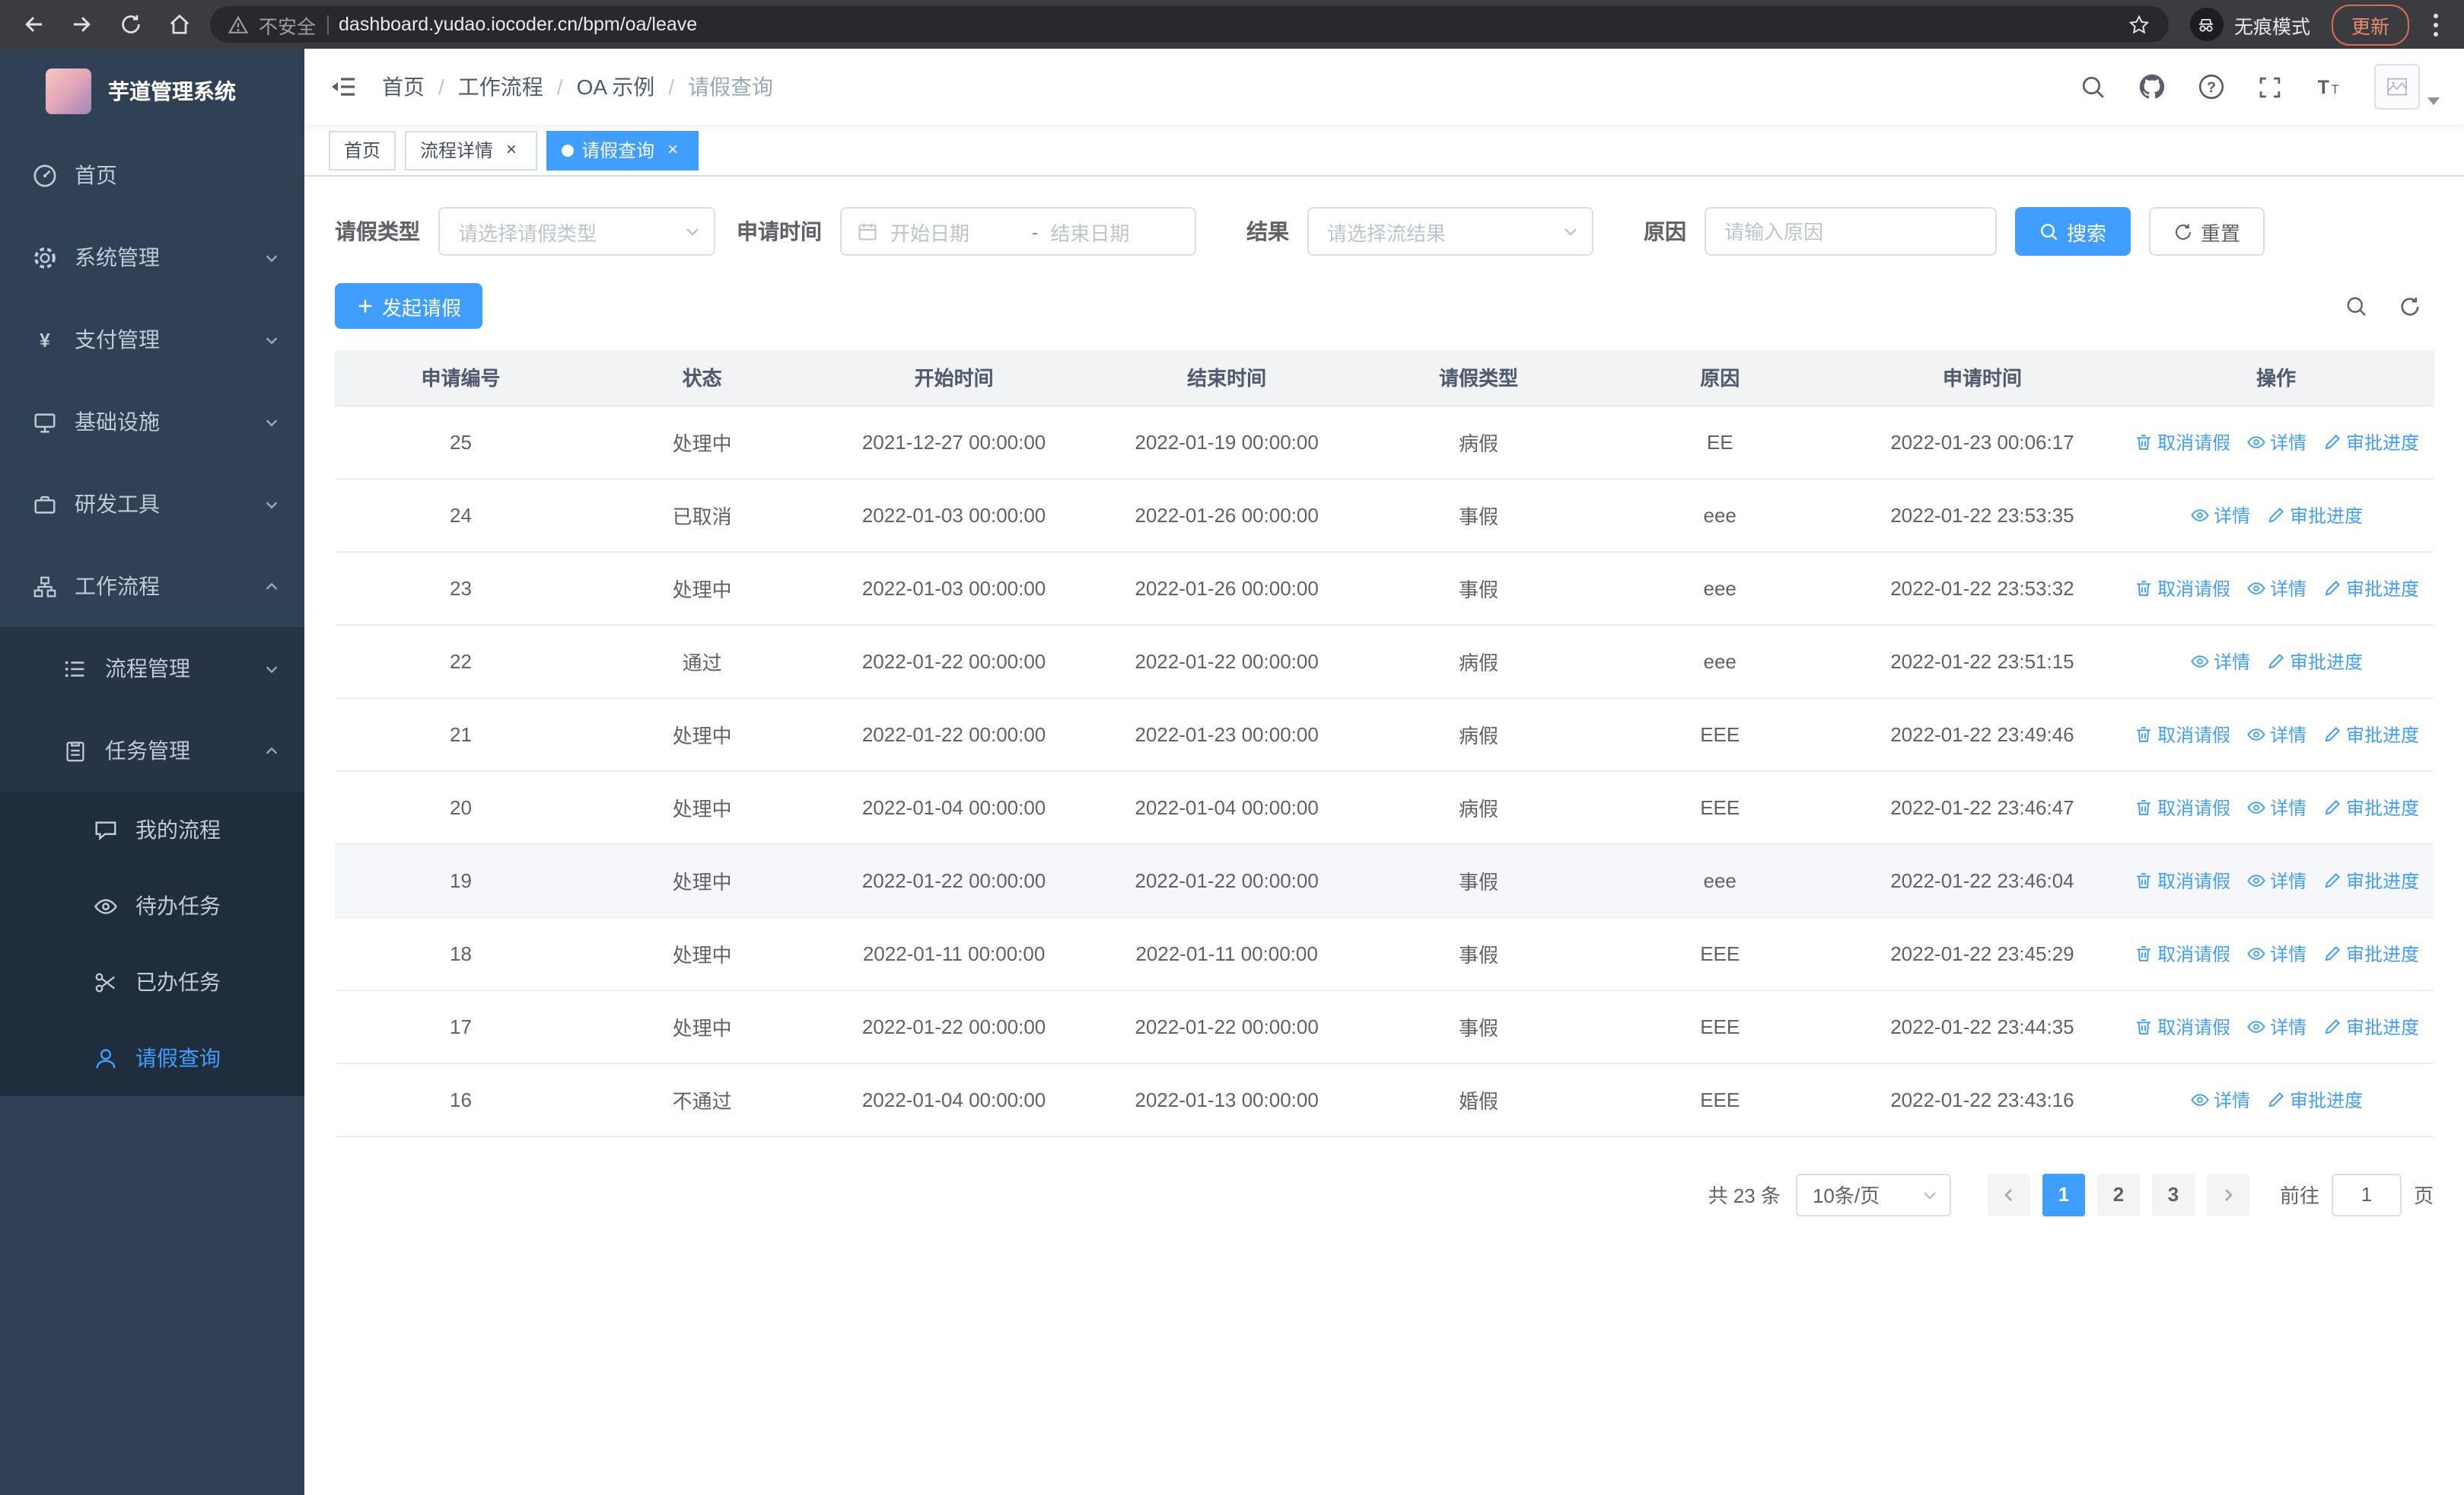 The width and height of the screenshot is (2464, 1495). Describe the element at coordinates (622, 150) in the screenshot. I see `tab-leave-query: 请假查询 ×` at that location.